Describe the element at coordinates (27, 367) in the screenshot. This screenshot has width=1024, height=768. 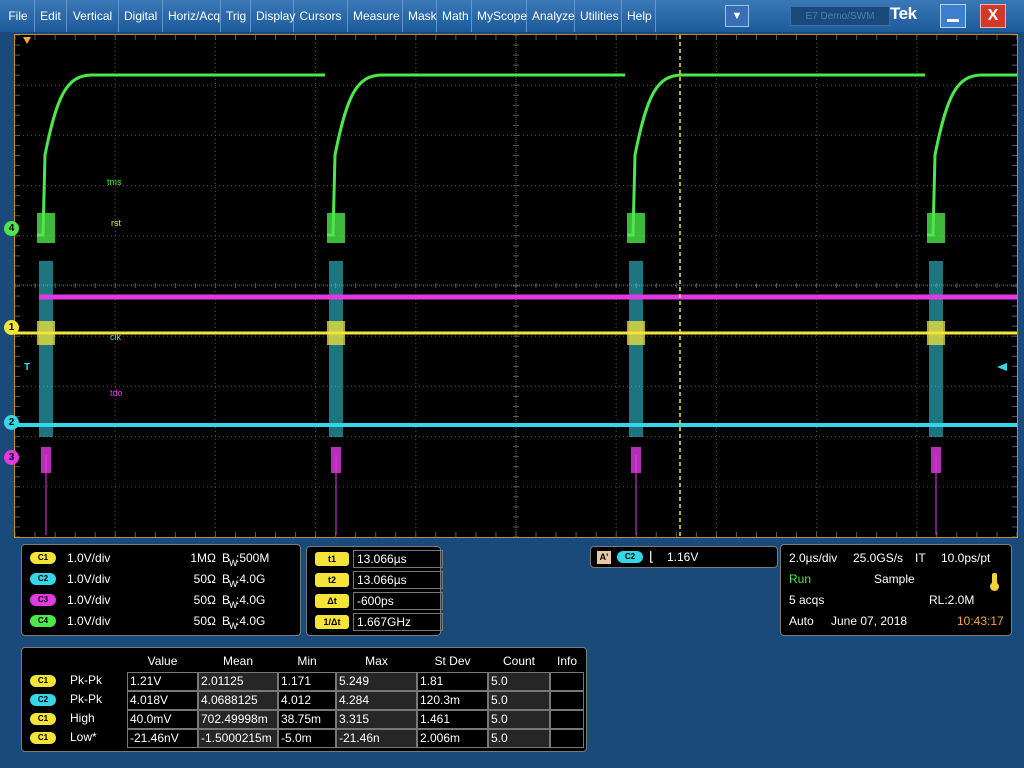
I see `trigger-time-marker: T` at that location.